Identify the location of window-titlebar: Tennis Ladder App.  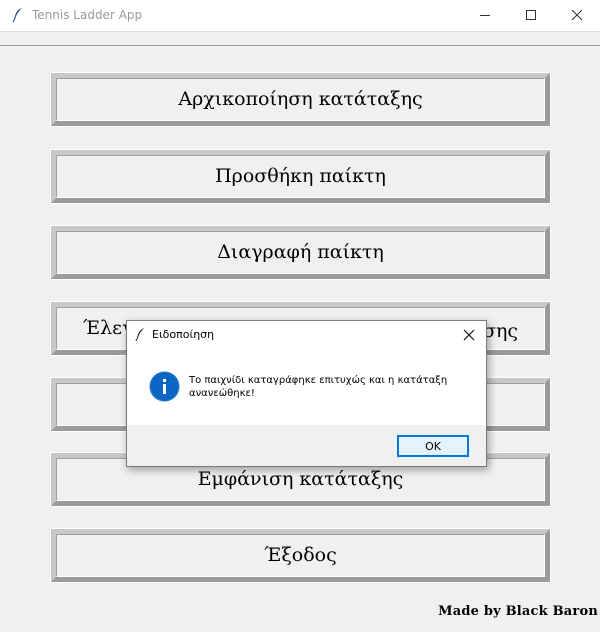
(300, 16).